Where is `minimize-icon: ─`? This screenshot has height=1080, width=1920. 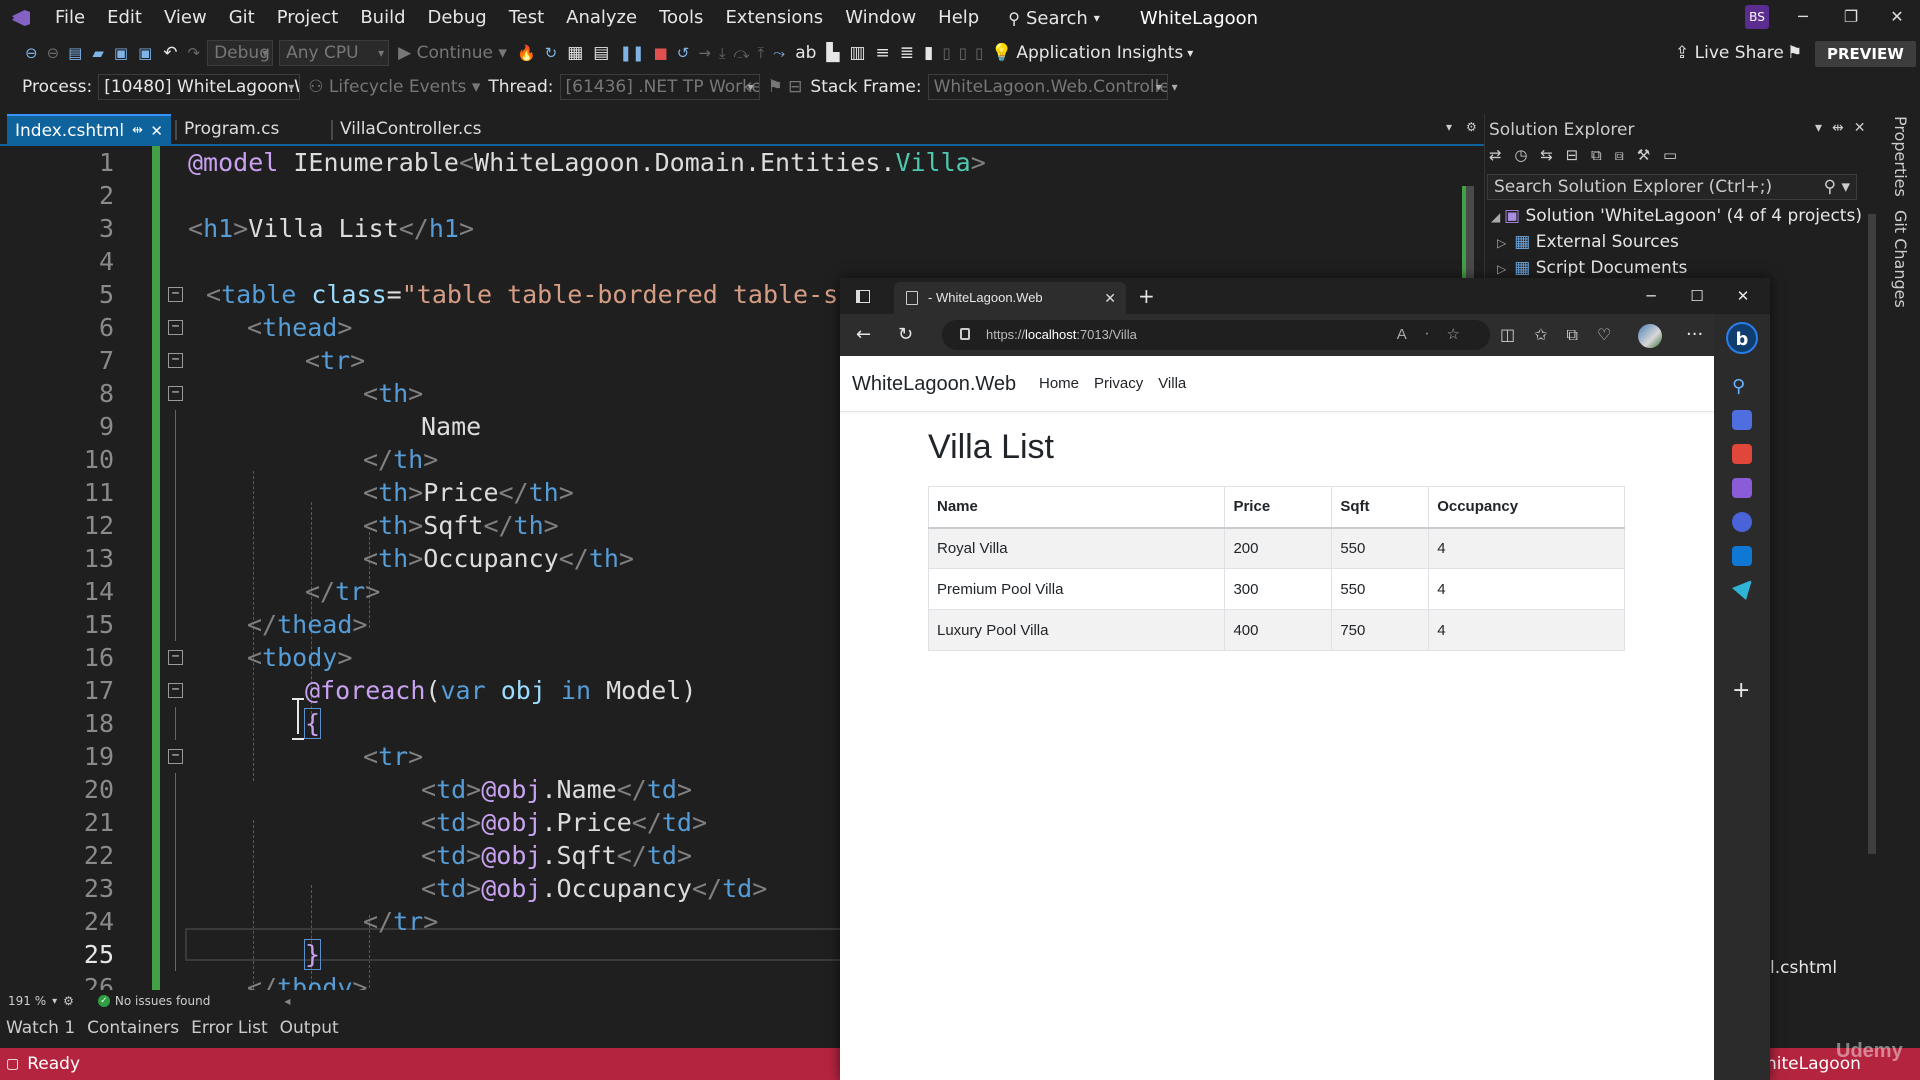
minimize-icon: ─ is located at coordinates (1803, 17).